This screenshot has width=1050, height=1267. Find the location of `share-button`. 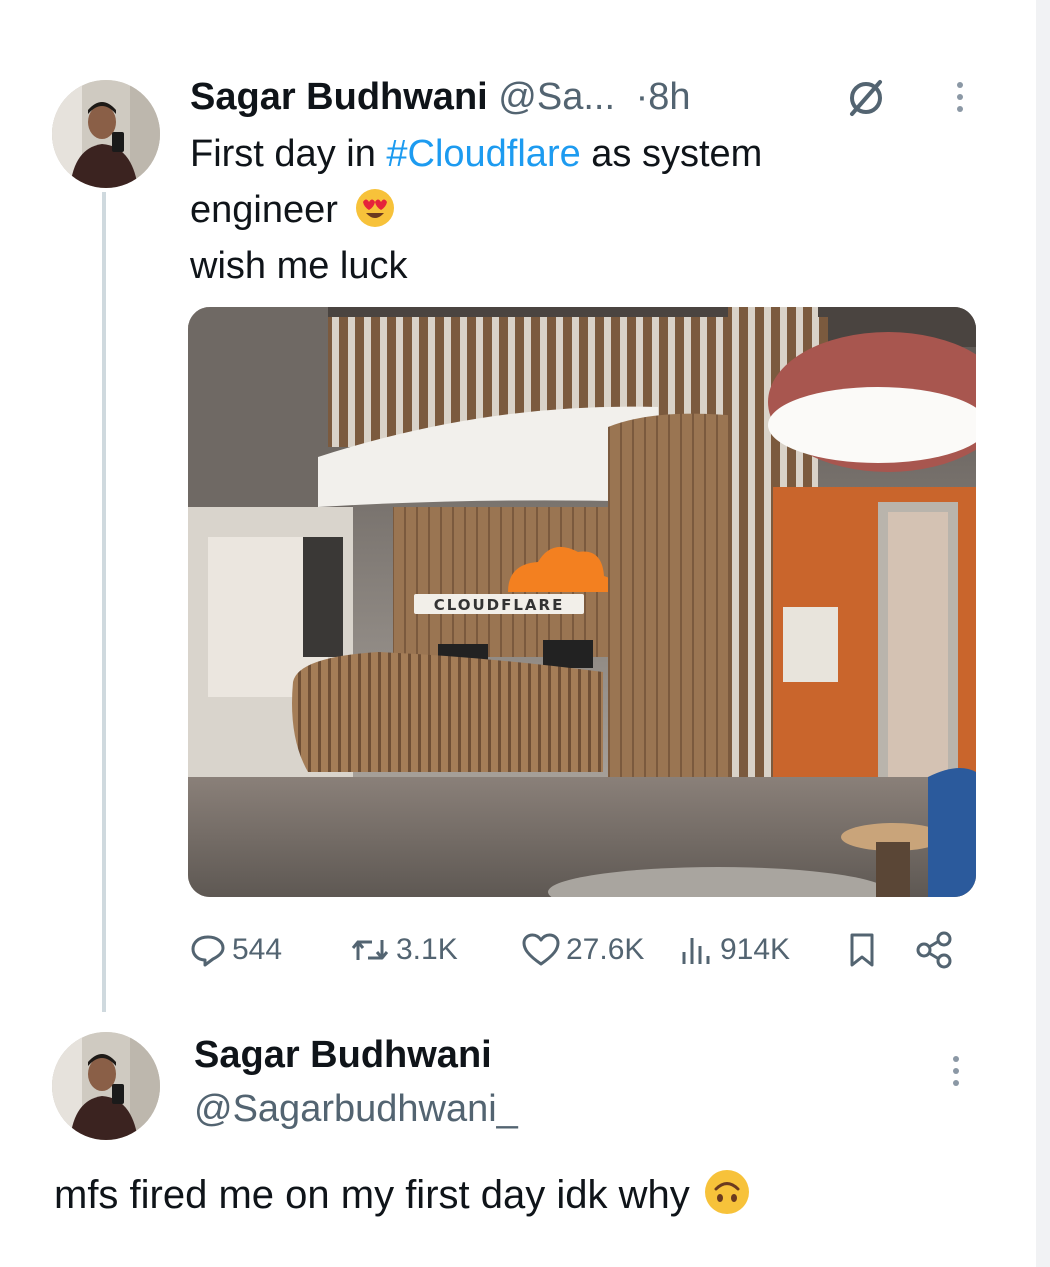

share-button is located at coordinates (934, 950).